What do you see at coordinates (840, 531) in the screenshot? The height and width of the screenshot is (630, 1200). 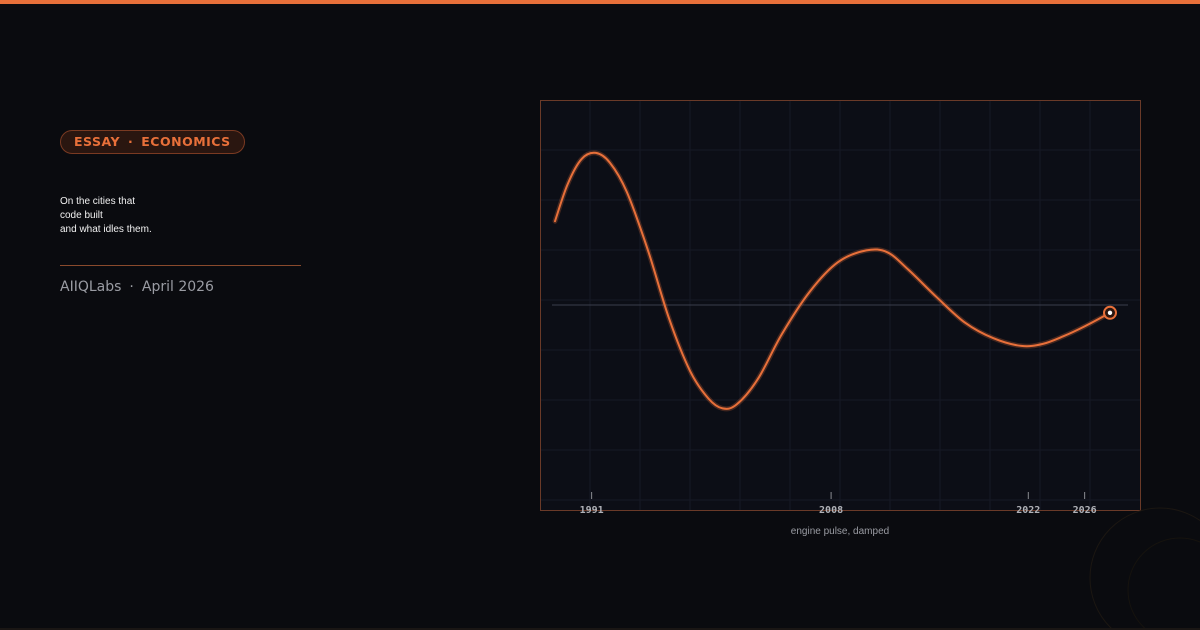 I see `x-axis-label: engine pulse, damped` at bounding box center [840, 531].